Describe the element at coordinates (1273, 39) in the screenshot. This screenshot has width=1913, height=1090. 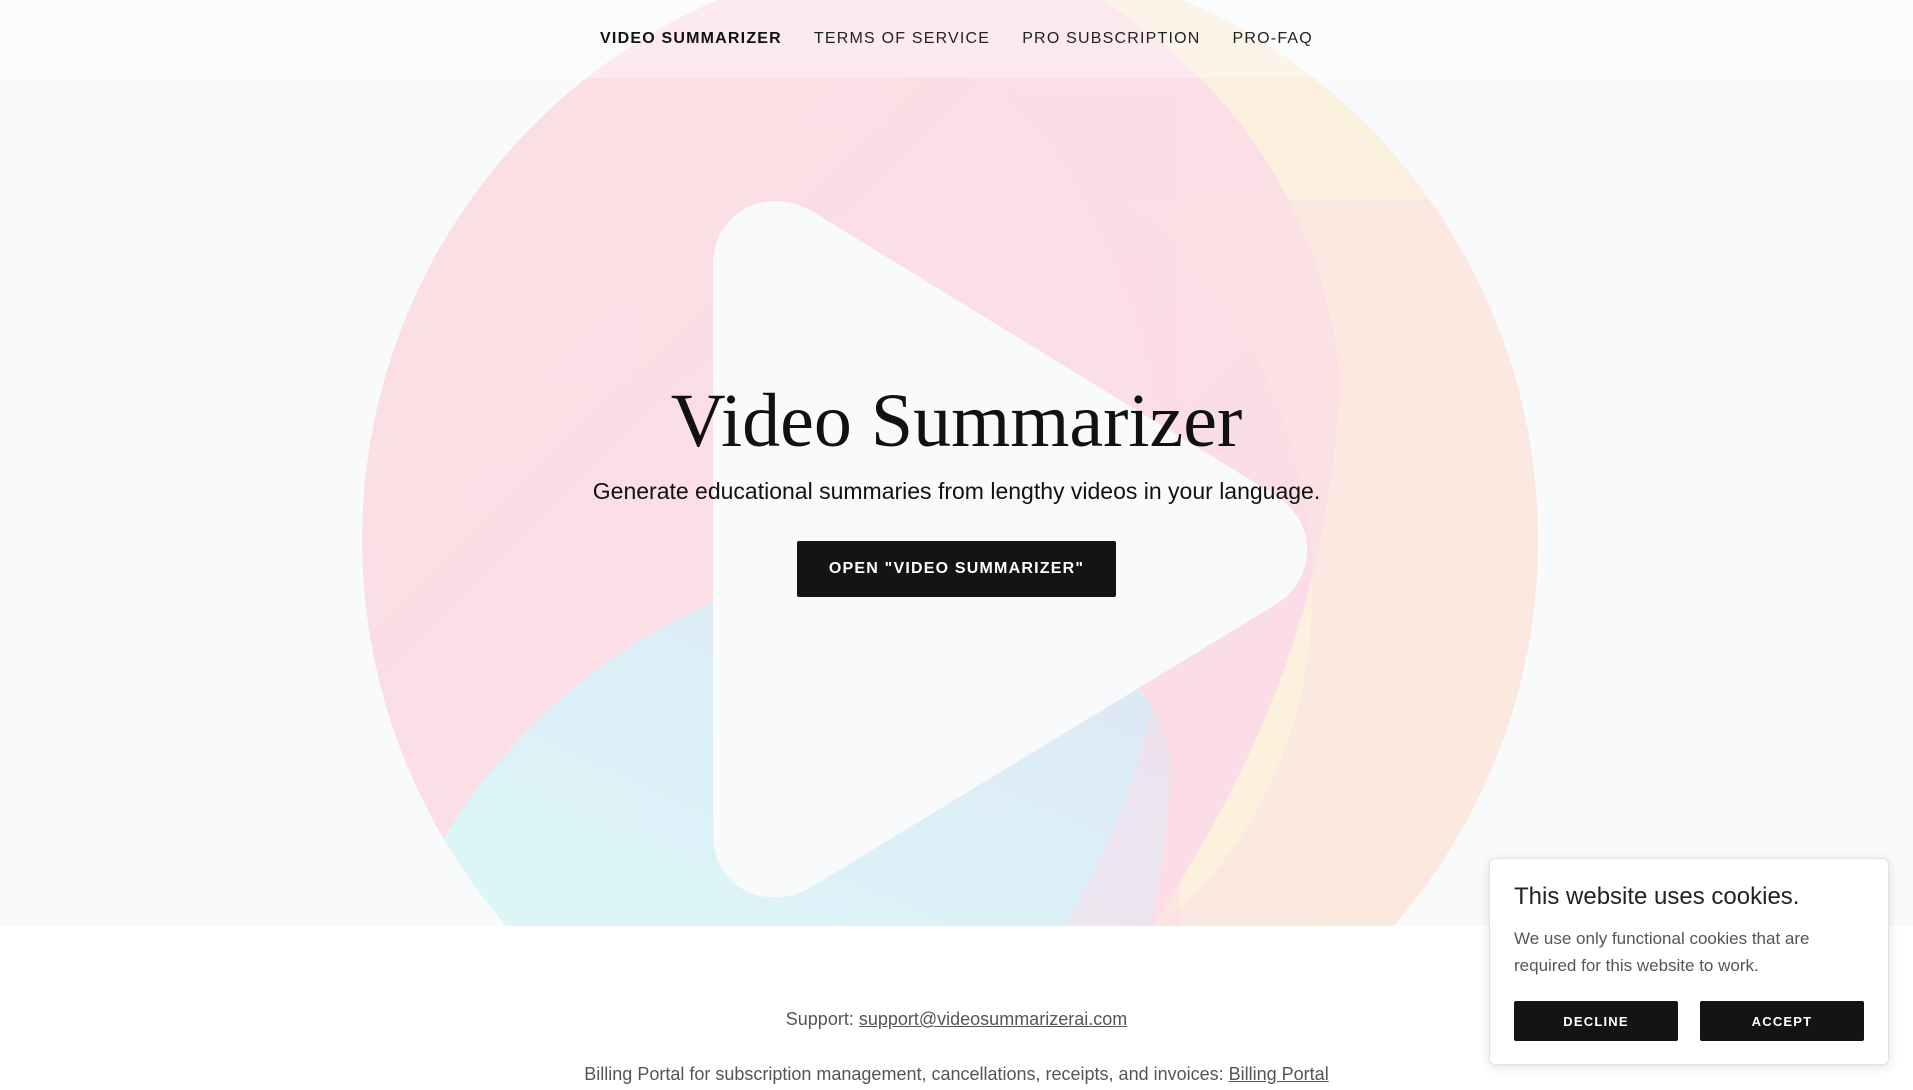
I see `nav-item-pro-faq: PRO-FAQ` at that location.